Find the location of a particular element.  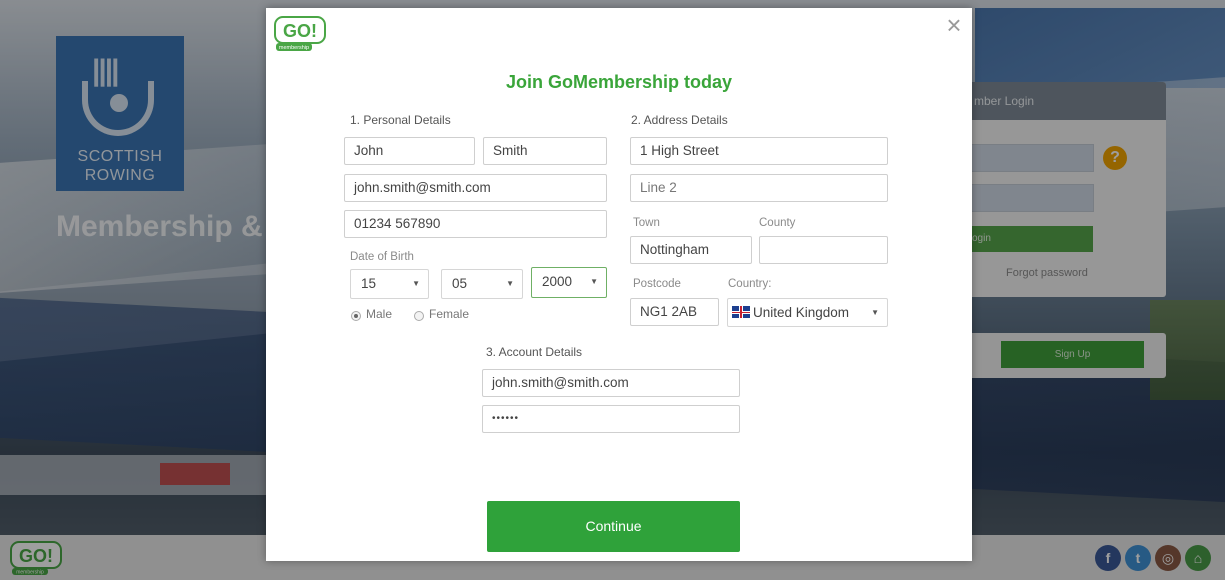

gomembership-logo: GO! membership is located at coordinates (300, 33).